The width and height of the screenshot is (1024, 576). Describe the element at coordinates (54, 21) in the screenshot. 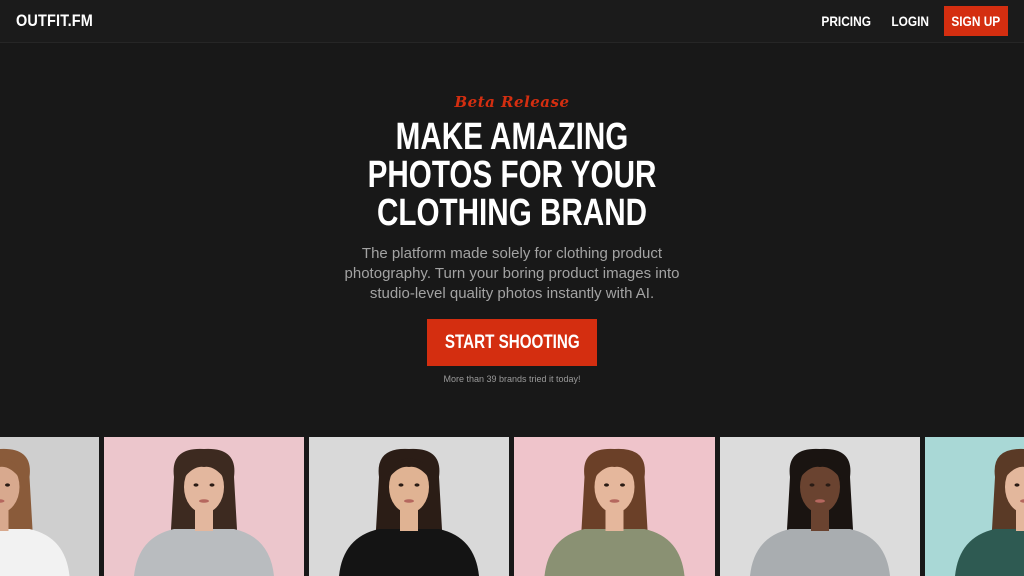

I see `logo: OUTFIT.FM` at that location.